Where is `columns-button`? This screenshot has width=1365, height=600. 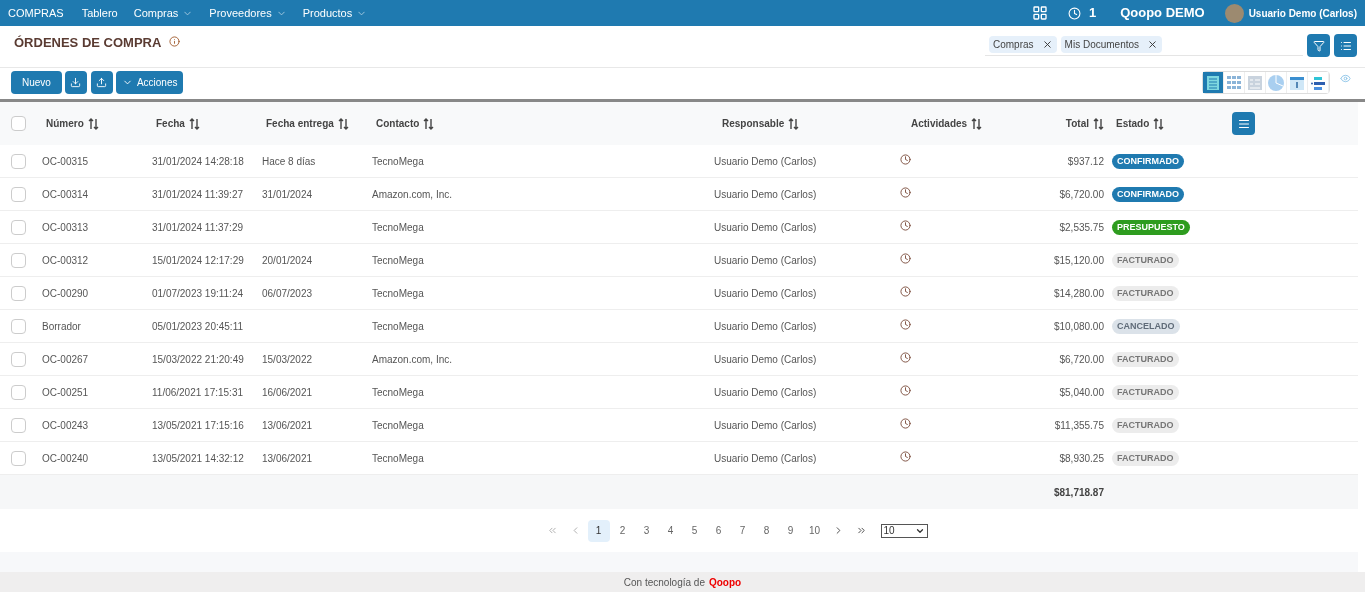 columns-button is located at coordinates (1243, 123).